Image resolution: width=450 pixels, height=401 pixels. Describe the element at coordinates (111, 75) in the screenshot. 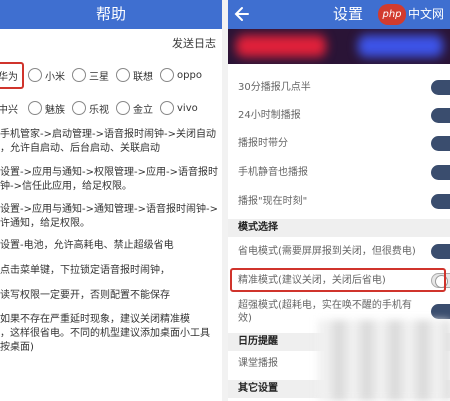

I see `brand-row-1: 华为 小米 三星 联想 oppo` at that location.